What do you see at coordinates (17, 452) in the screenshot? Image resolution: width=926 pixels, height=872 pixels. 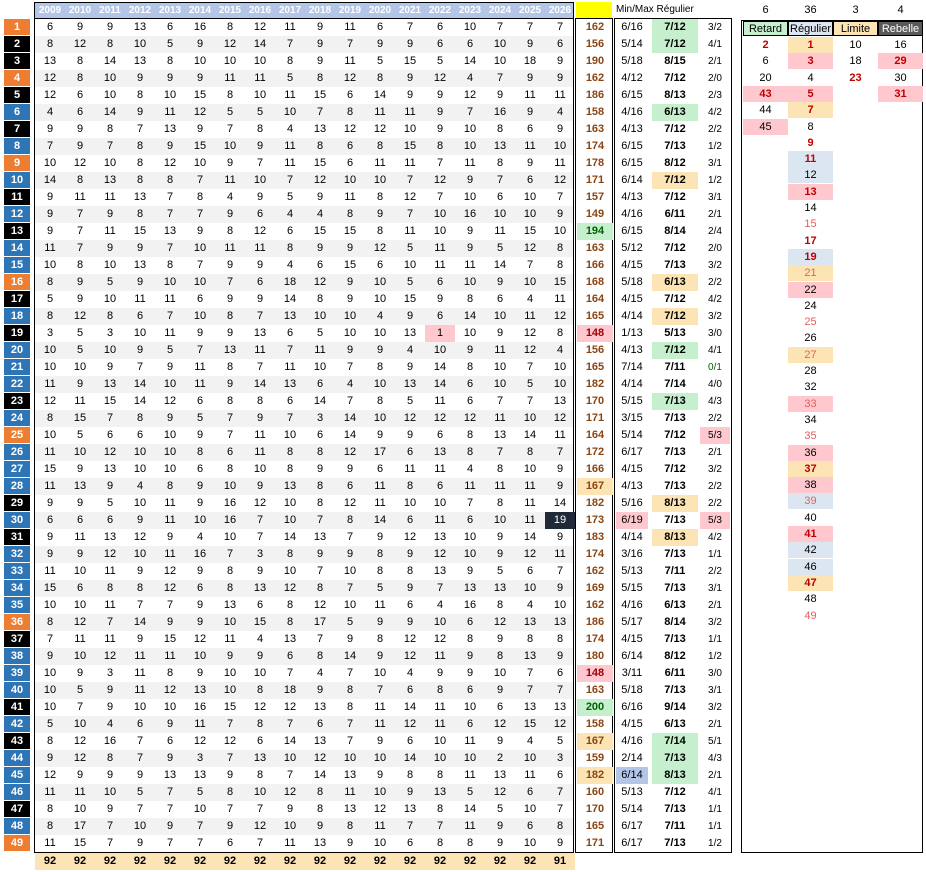 I see `row-number: 26` at bounding box center [17, 452].